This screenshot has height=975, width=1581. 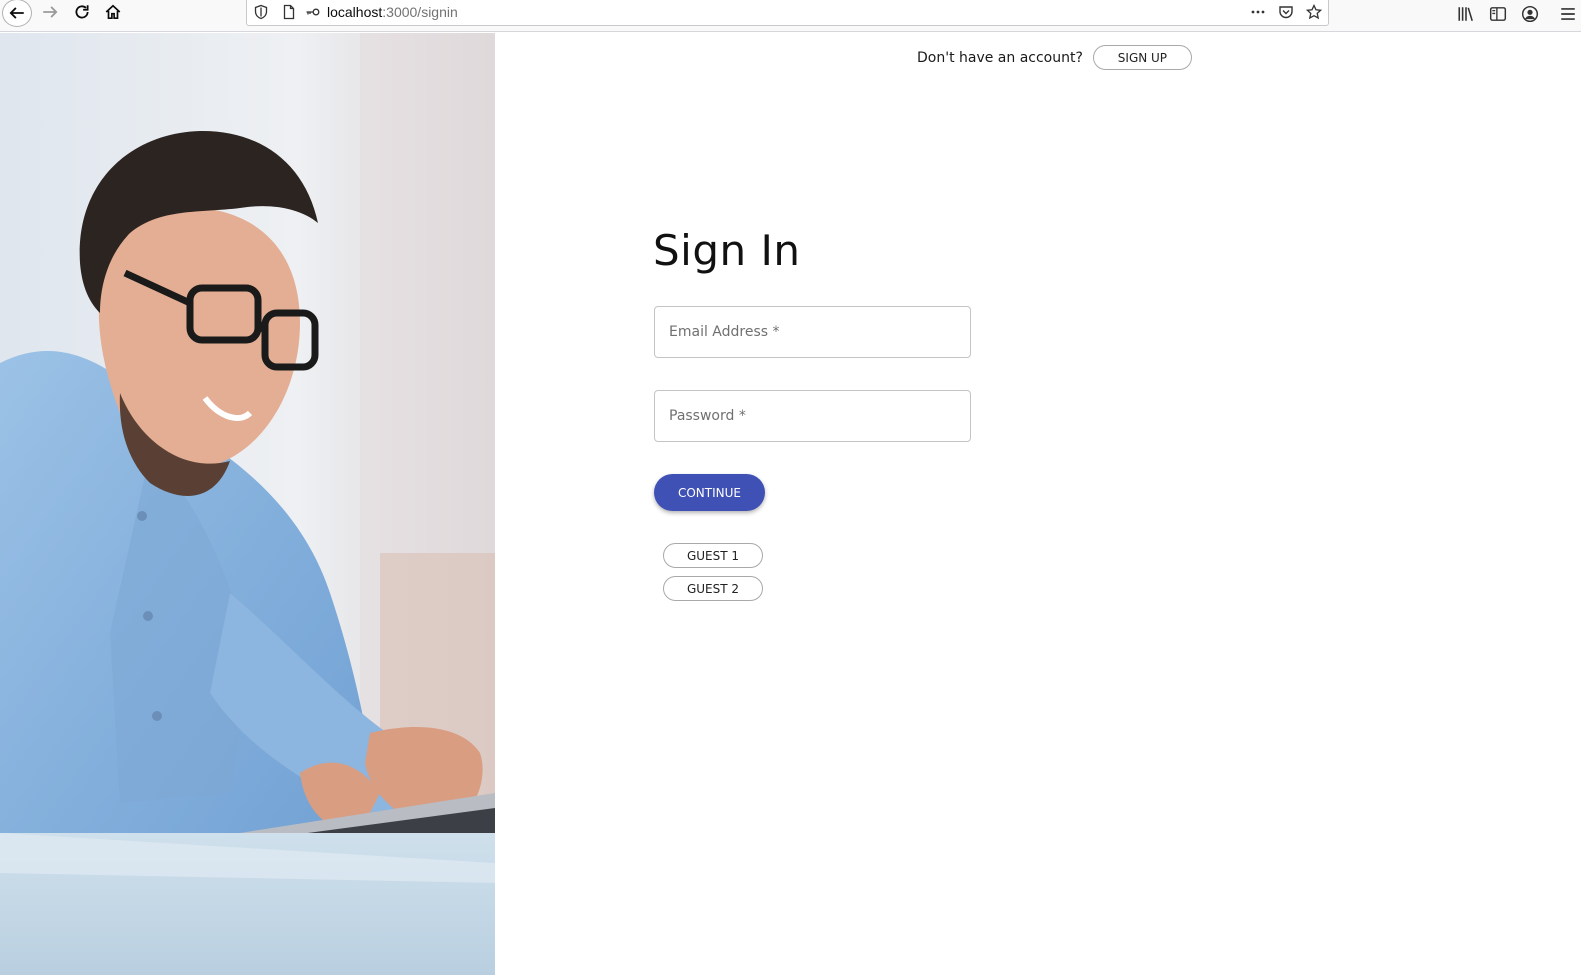 What do you see at coordinates (1567, 14) in the screenshot?
I see `menu-icon` at bounding box center [1567, 14].